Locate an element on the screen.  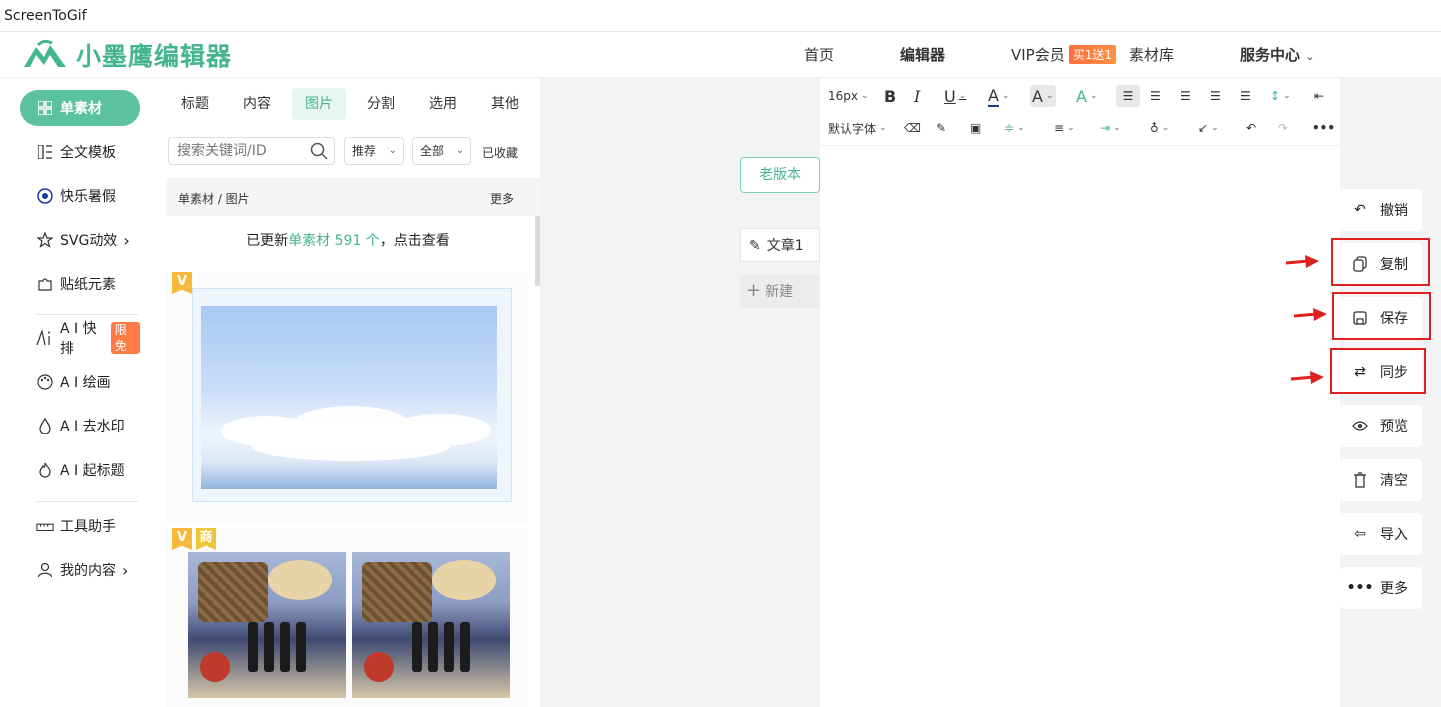
search-input is located at coordinates (234, 151).